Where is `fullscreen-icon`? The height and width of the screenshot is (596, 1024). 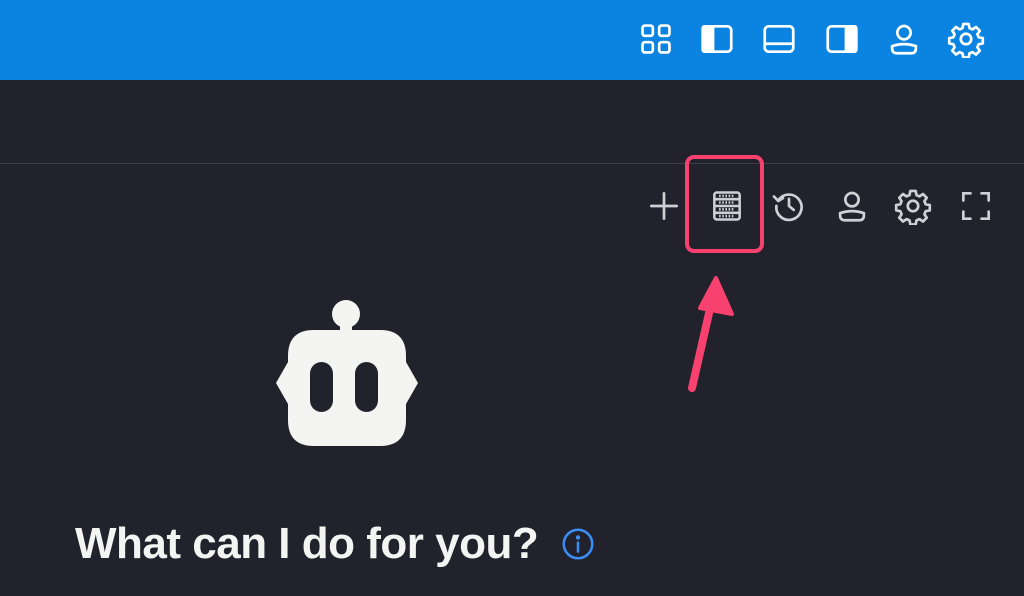 fullscreen-icon is located at coordinates (976, 206).